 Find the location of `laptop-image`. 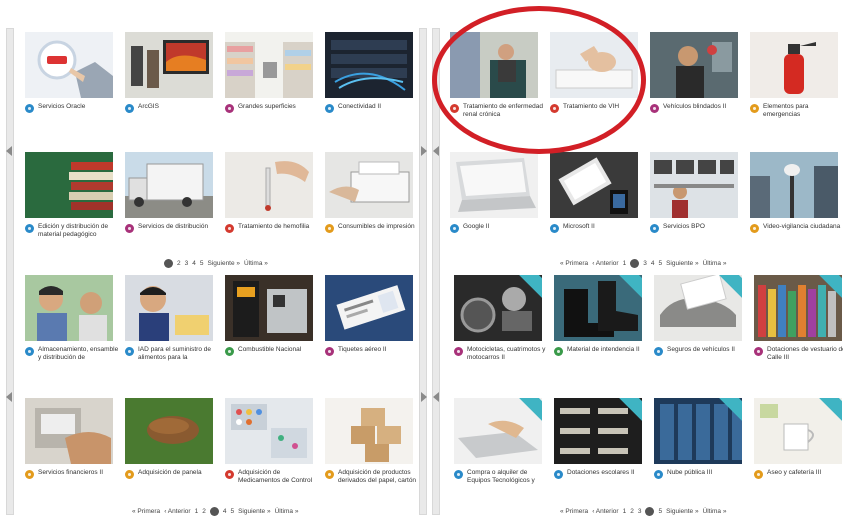

laptop-image is located at coordinates (494, 185).